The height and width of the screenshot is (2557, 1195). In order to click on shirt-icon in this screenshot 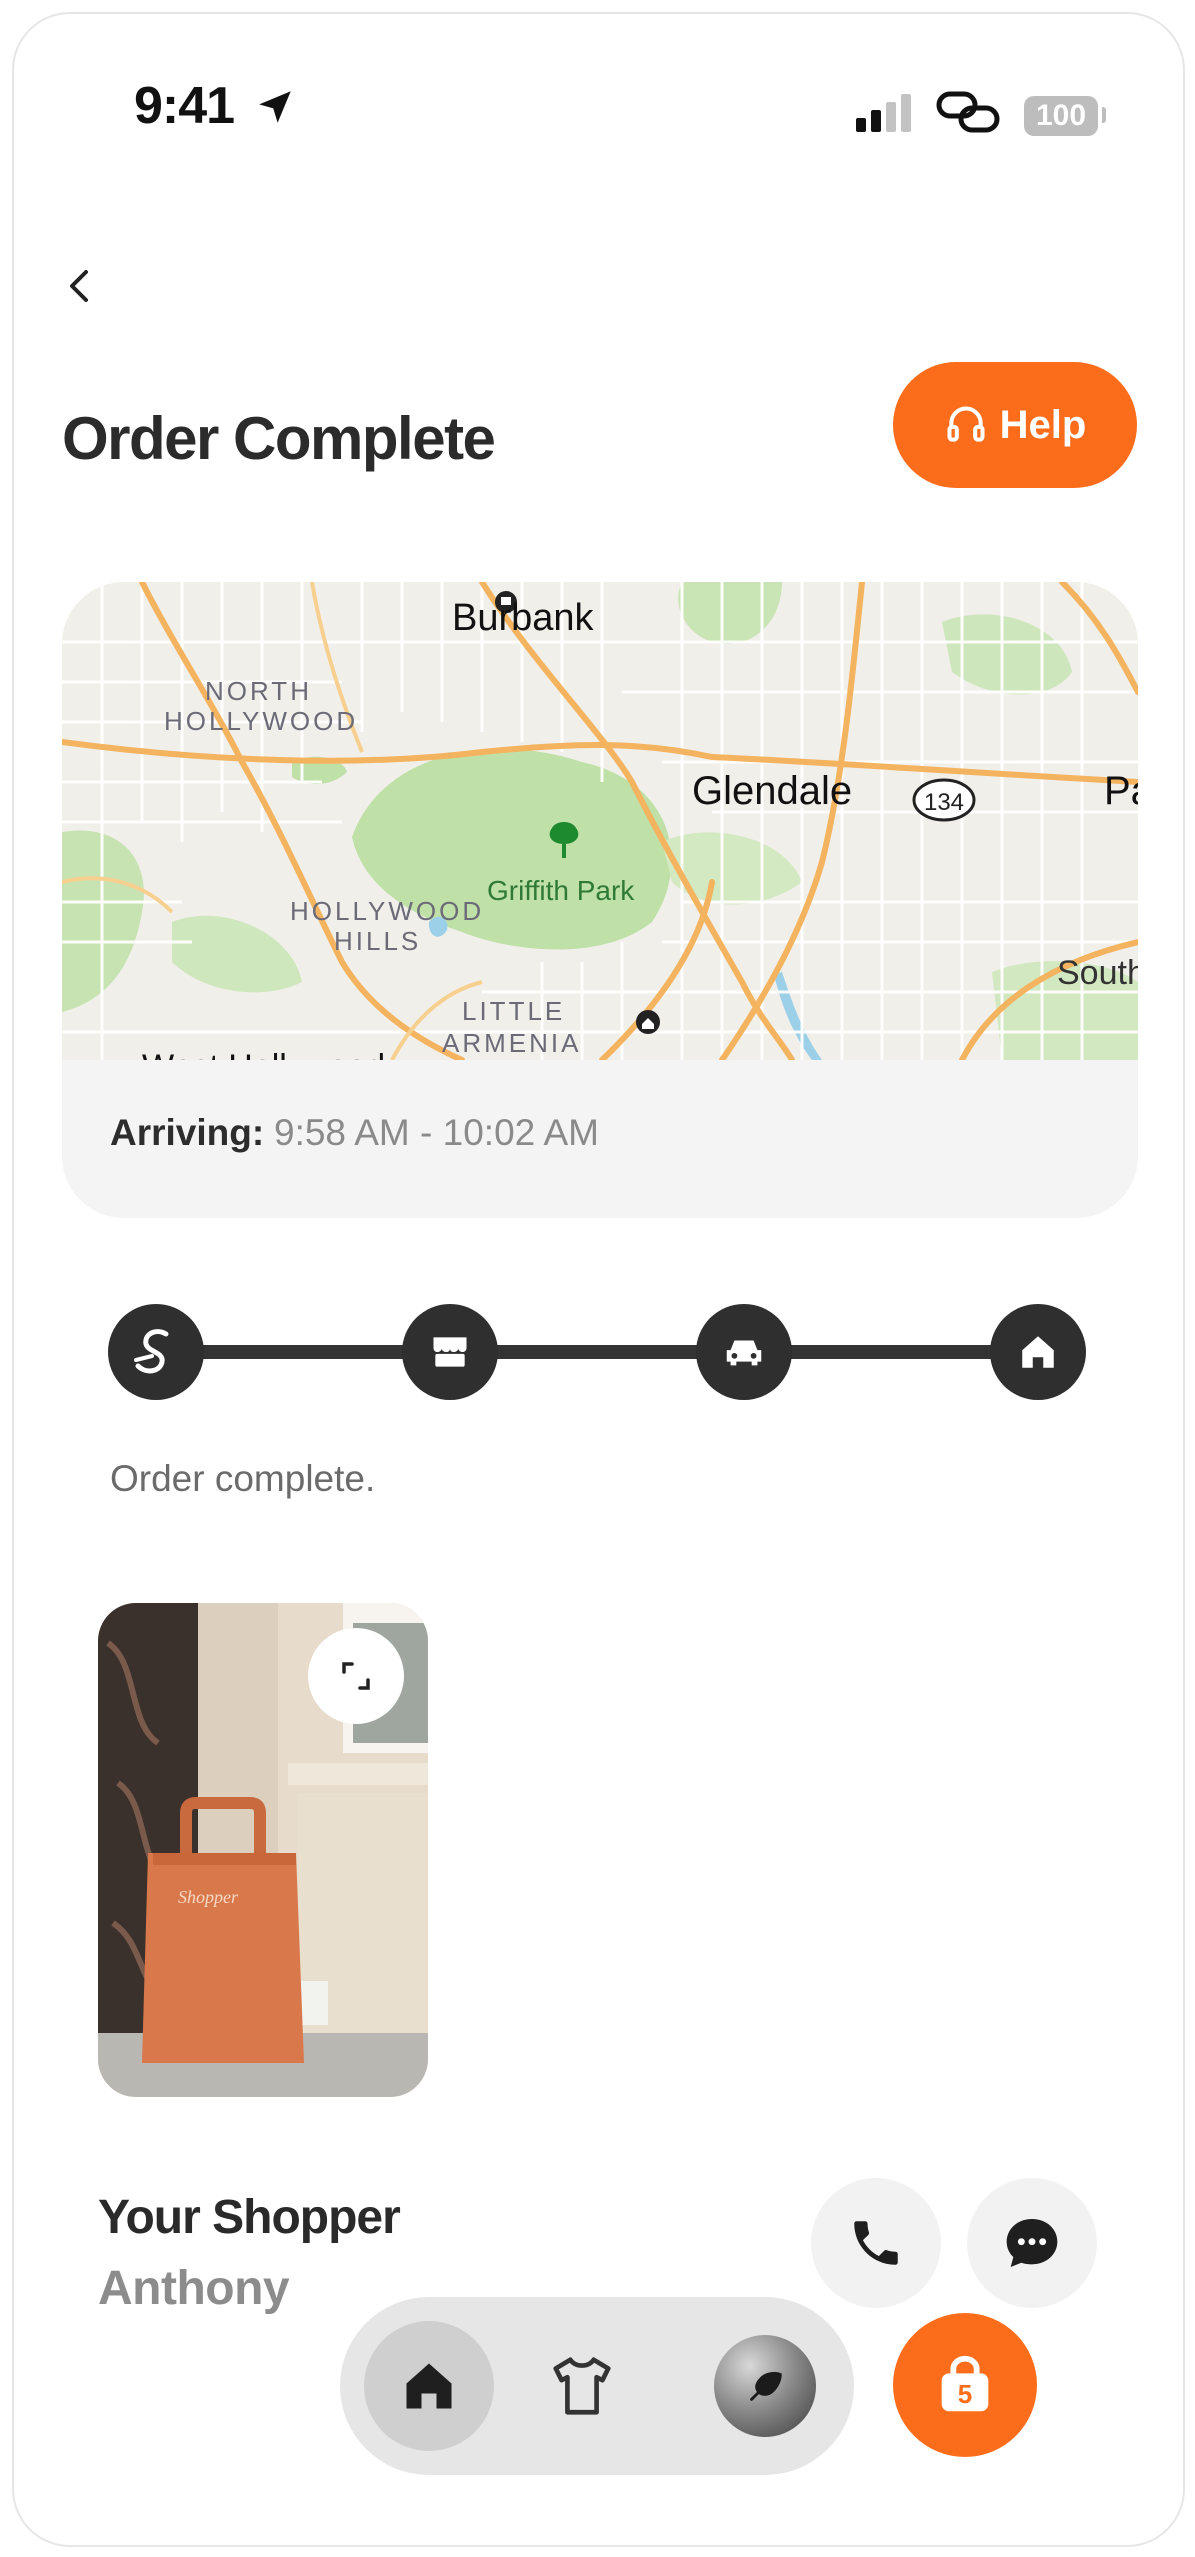, I will do `click(582, 2386)`.